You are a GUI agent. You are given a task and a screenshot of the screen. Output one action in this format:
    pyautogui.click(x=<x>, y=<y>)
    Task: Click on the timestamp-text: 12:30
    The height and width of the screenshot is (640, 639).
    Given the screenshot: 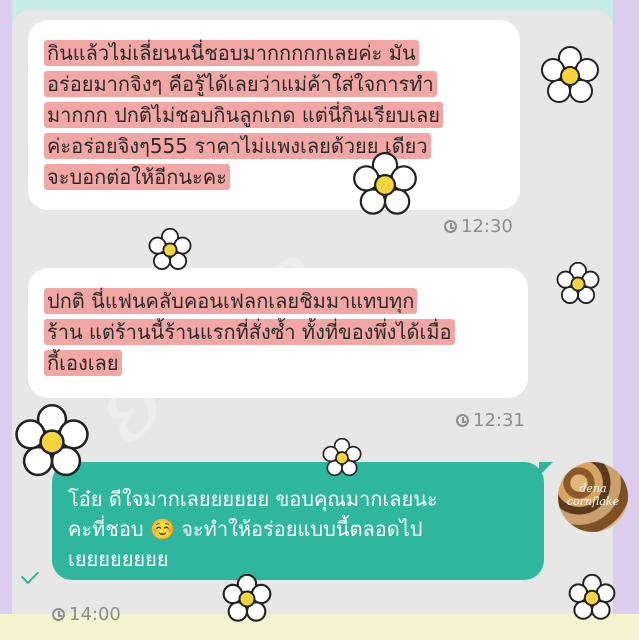 What is the action you would take?
    pyautogui.click(x=487, y=226)
    